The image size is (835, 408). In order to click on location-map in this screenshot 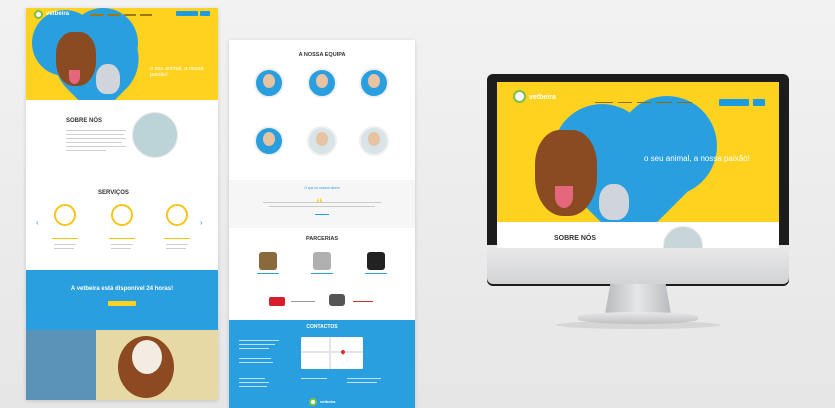, I will do `click(332, 353)`.